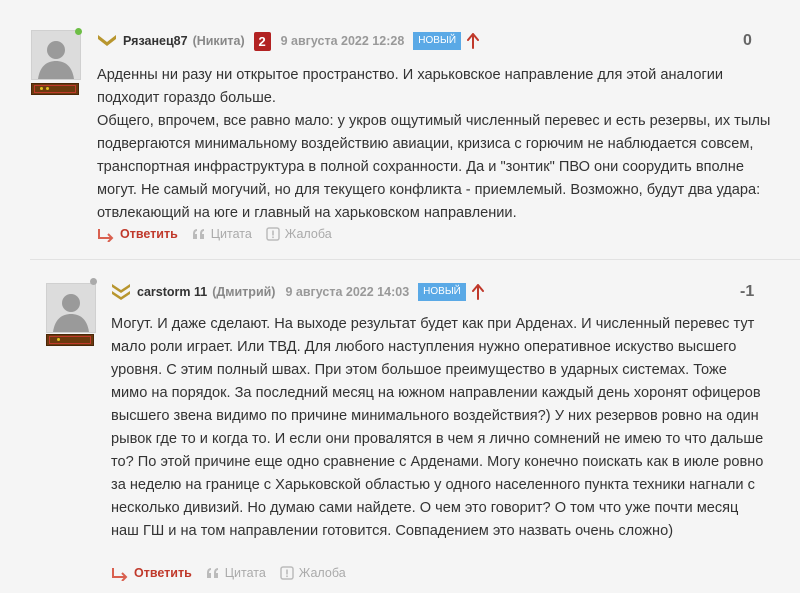 The image size is (800, 593). Describe the element at coordinates (747, 291) in the screenshot. I see `comment-score: -1` at that location.